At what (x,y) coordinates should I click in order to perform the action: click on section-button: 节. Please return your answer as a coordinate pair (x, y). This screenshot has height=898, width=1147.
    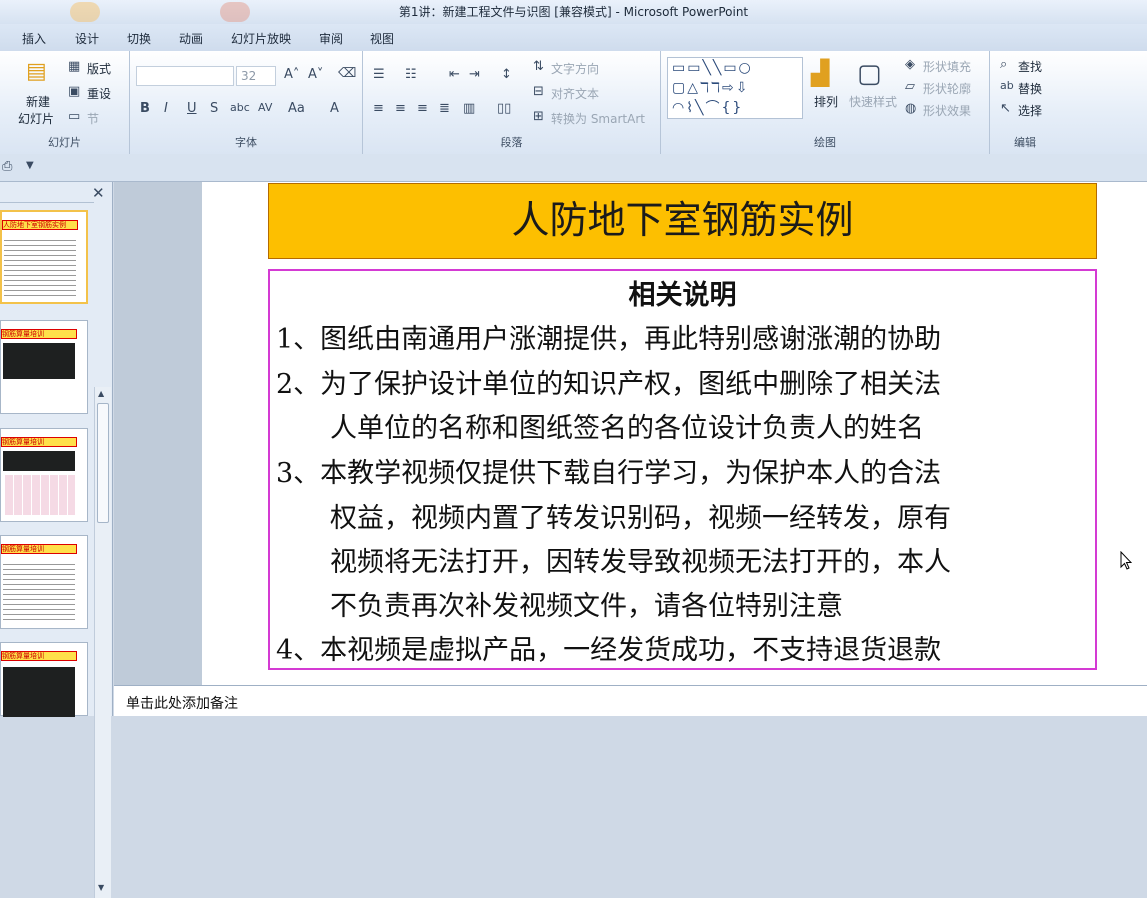
    Looking at the image, I should click on (93, 118).